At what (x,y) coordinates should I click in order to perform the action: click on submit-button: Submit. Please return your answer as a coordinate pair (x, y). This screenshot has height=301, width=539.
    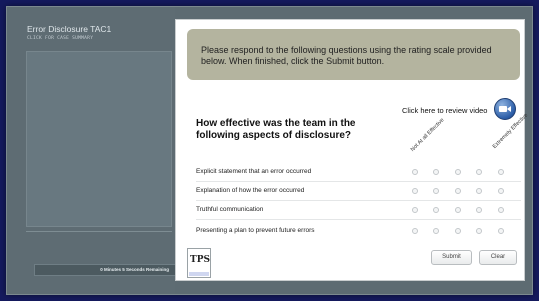
    Looking at the image, I should click on (451, 257).